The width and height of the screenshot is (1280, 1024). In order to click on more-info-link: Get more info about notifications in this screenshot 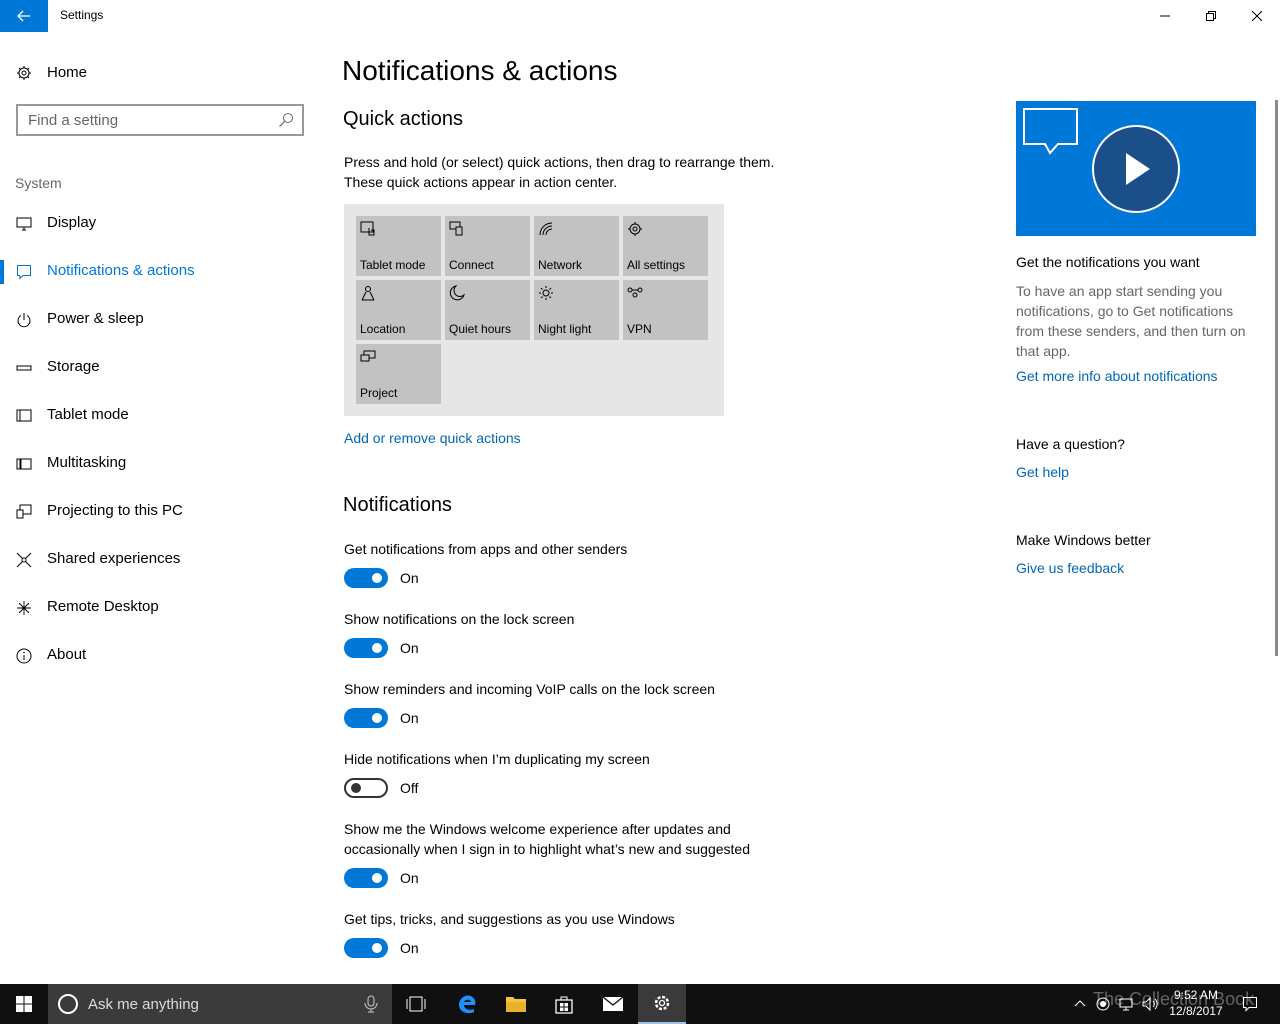, I will do `click(1117, 376)`.